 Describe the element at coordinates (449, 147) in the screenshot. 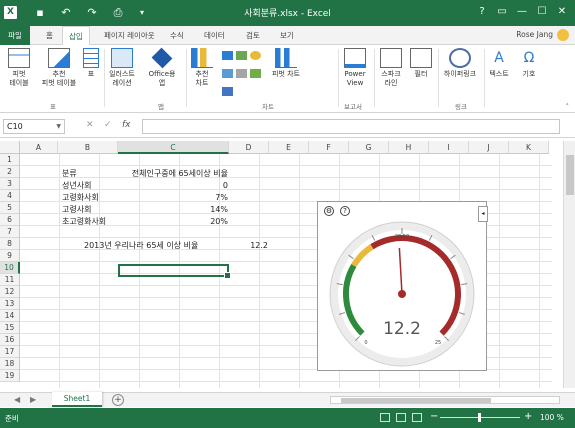

I see `column-header-i: I` at that location.